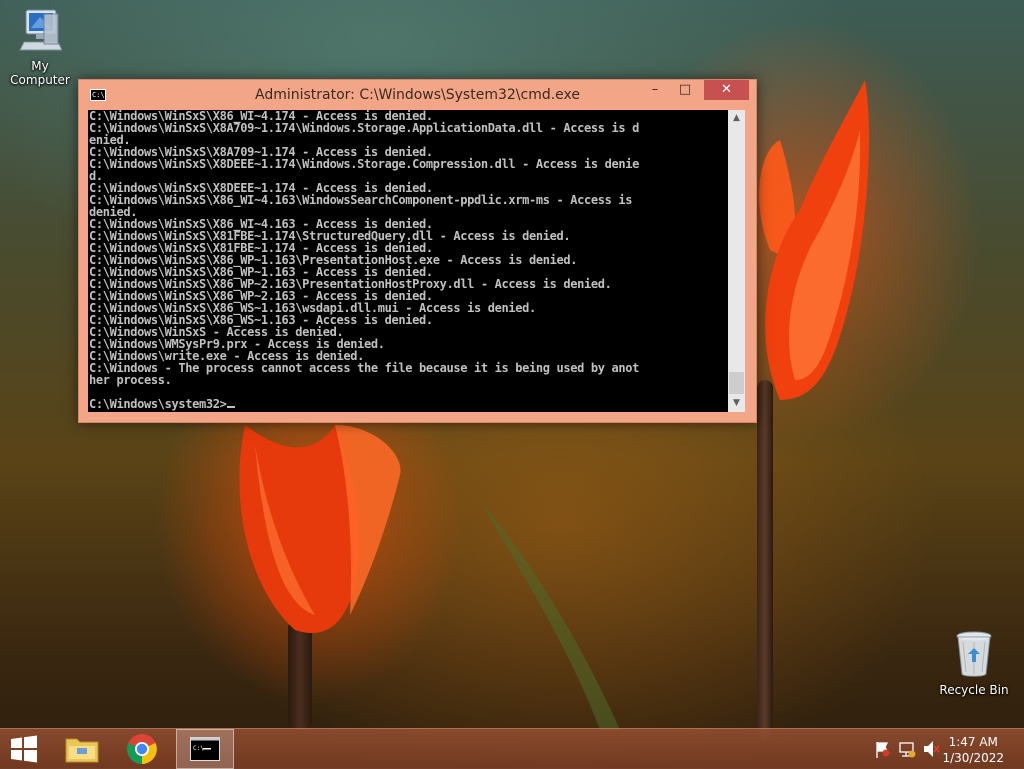 This screenshot has width=1024, height=769. What do you see at coordinates (550, 615) in the screenshot?
I see `leaf-image` at bounding box center [550, 615].